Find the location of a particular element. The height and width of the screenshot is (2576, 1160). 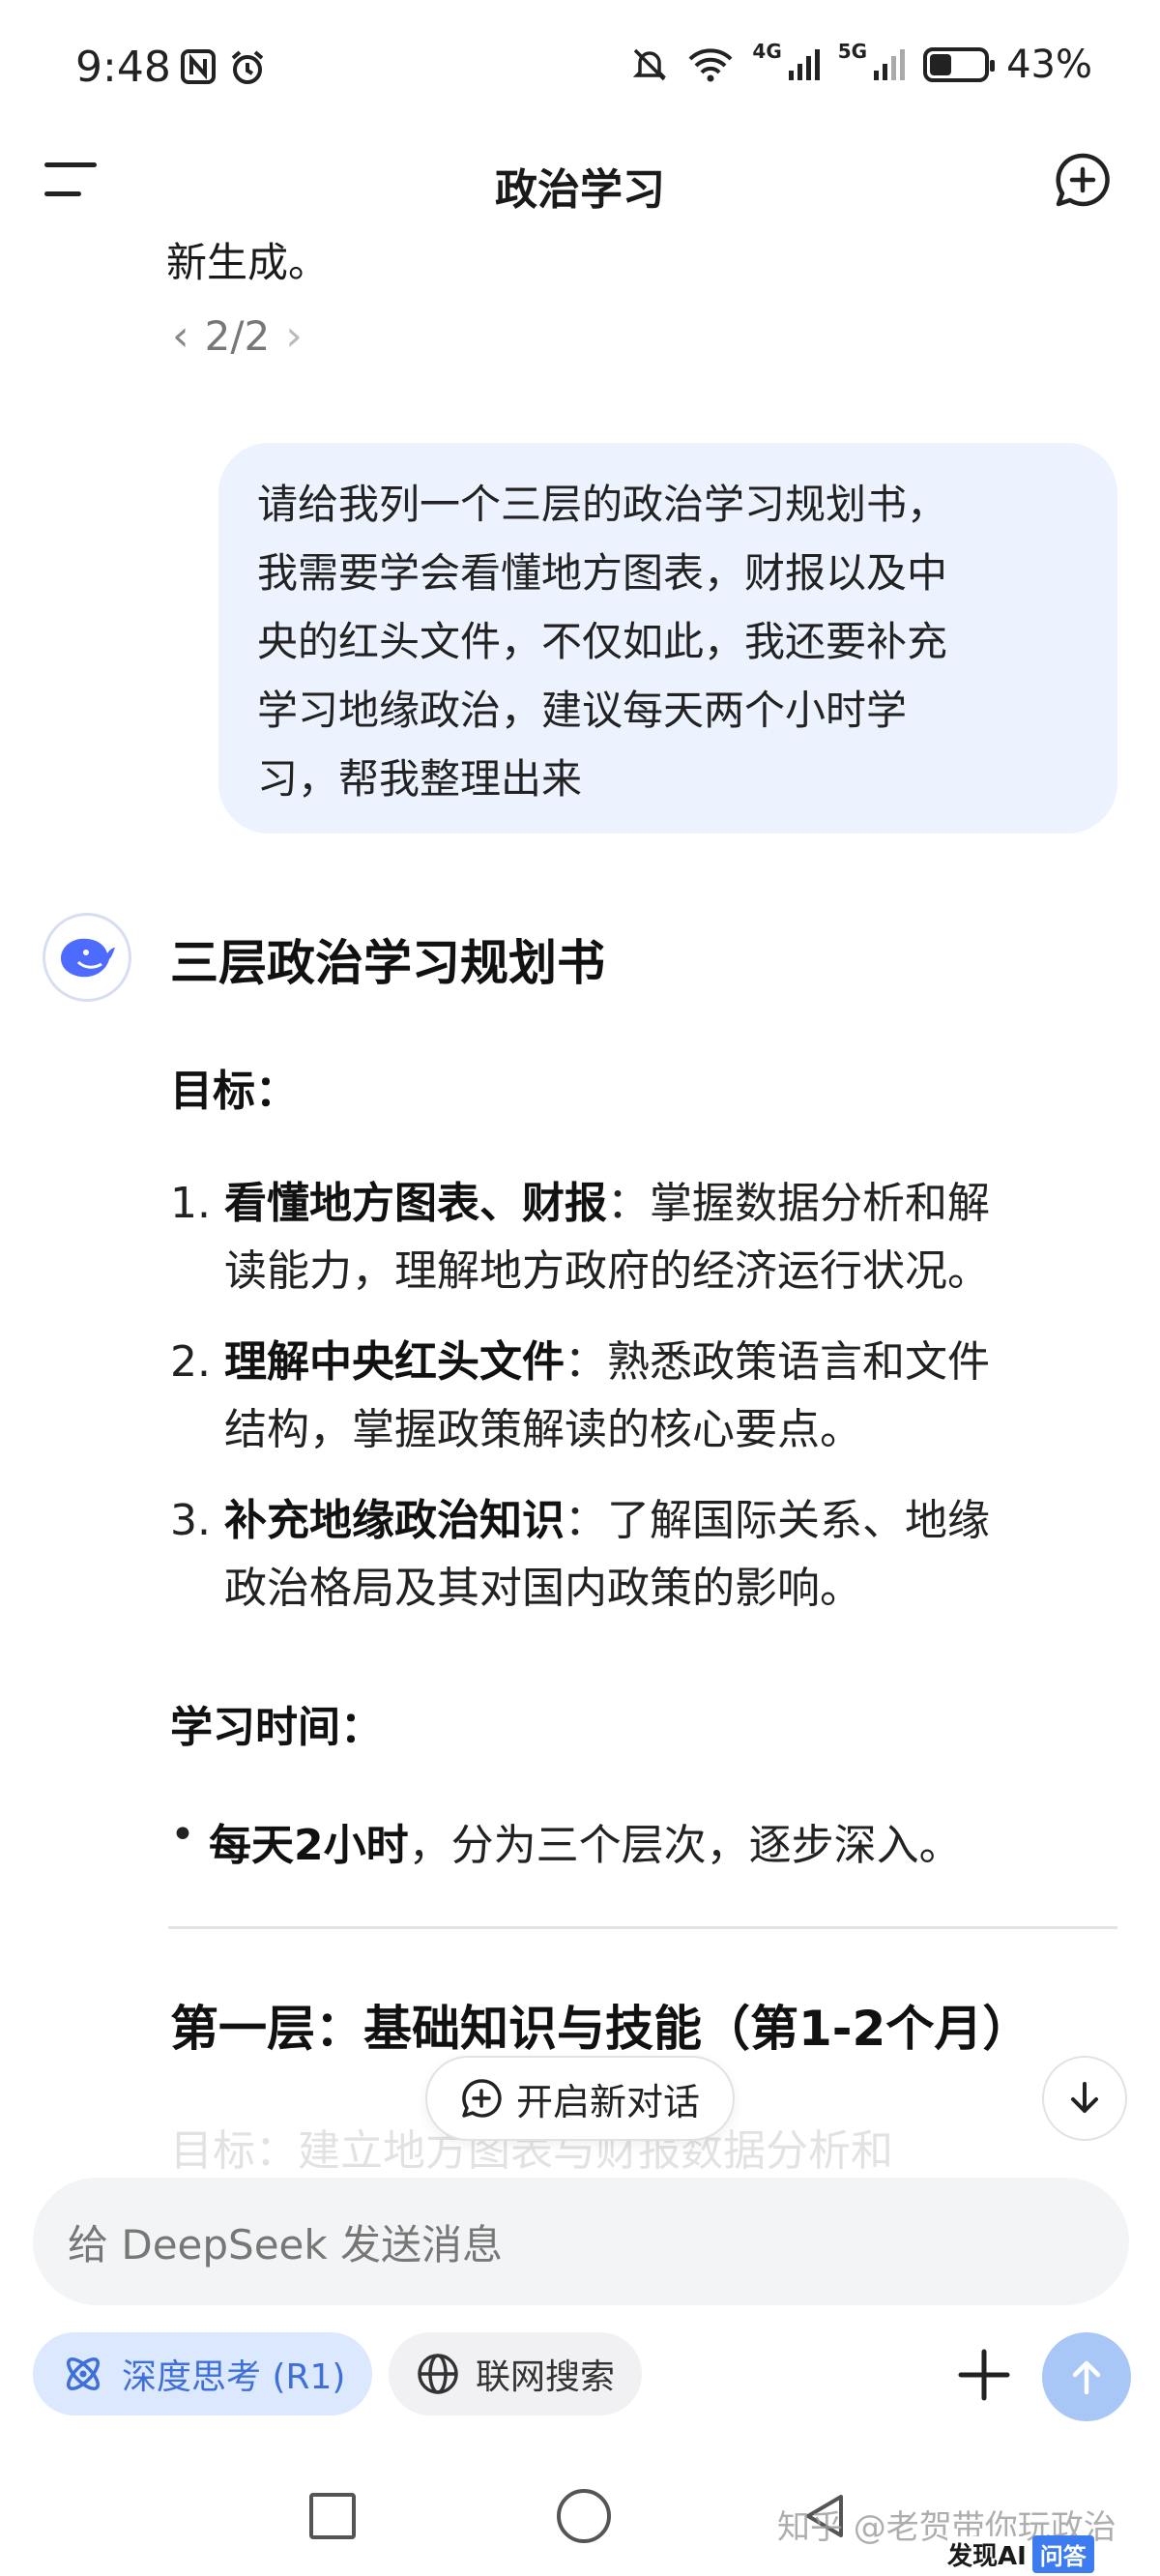

signal-5g-icon is located at coordinates (890, 64).